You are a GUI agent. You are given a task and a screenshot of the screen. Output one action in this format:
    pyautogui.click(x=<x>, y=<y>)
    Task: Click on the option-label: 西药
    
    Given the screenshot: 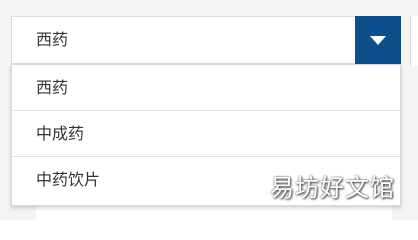 What is the action you would take?
    pyautogui.click(x=52, y=87)
    